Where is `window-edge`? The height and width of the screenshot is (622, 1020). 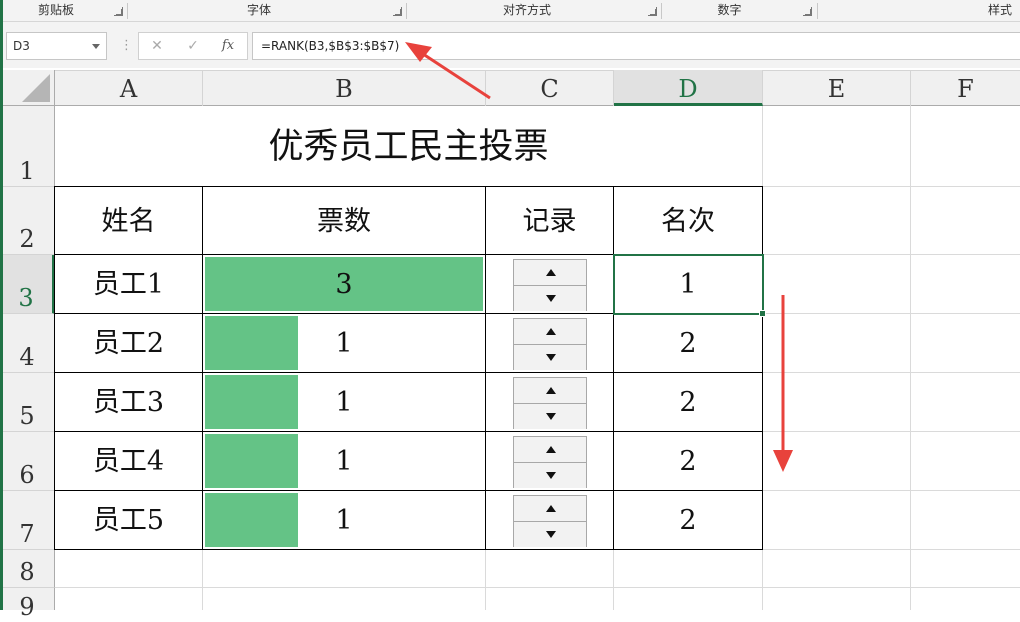
window-edge is located at coordinates (1, 305).